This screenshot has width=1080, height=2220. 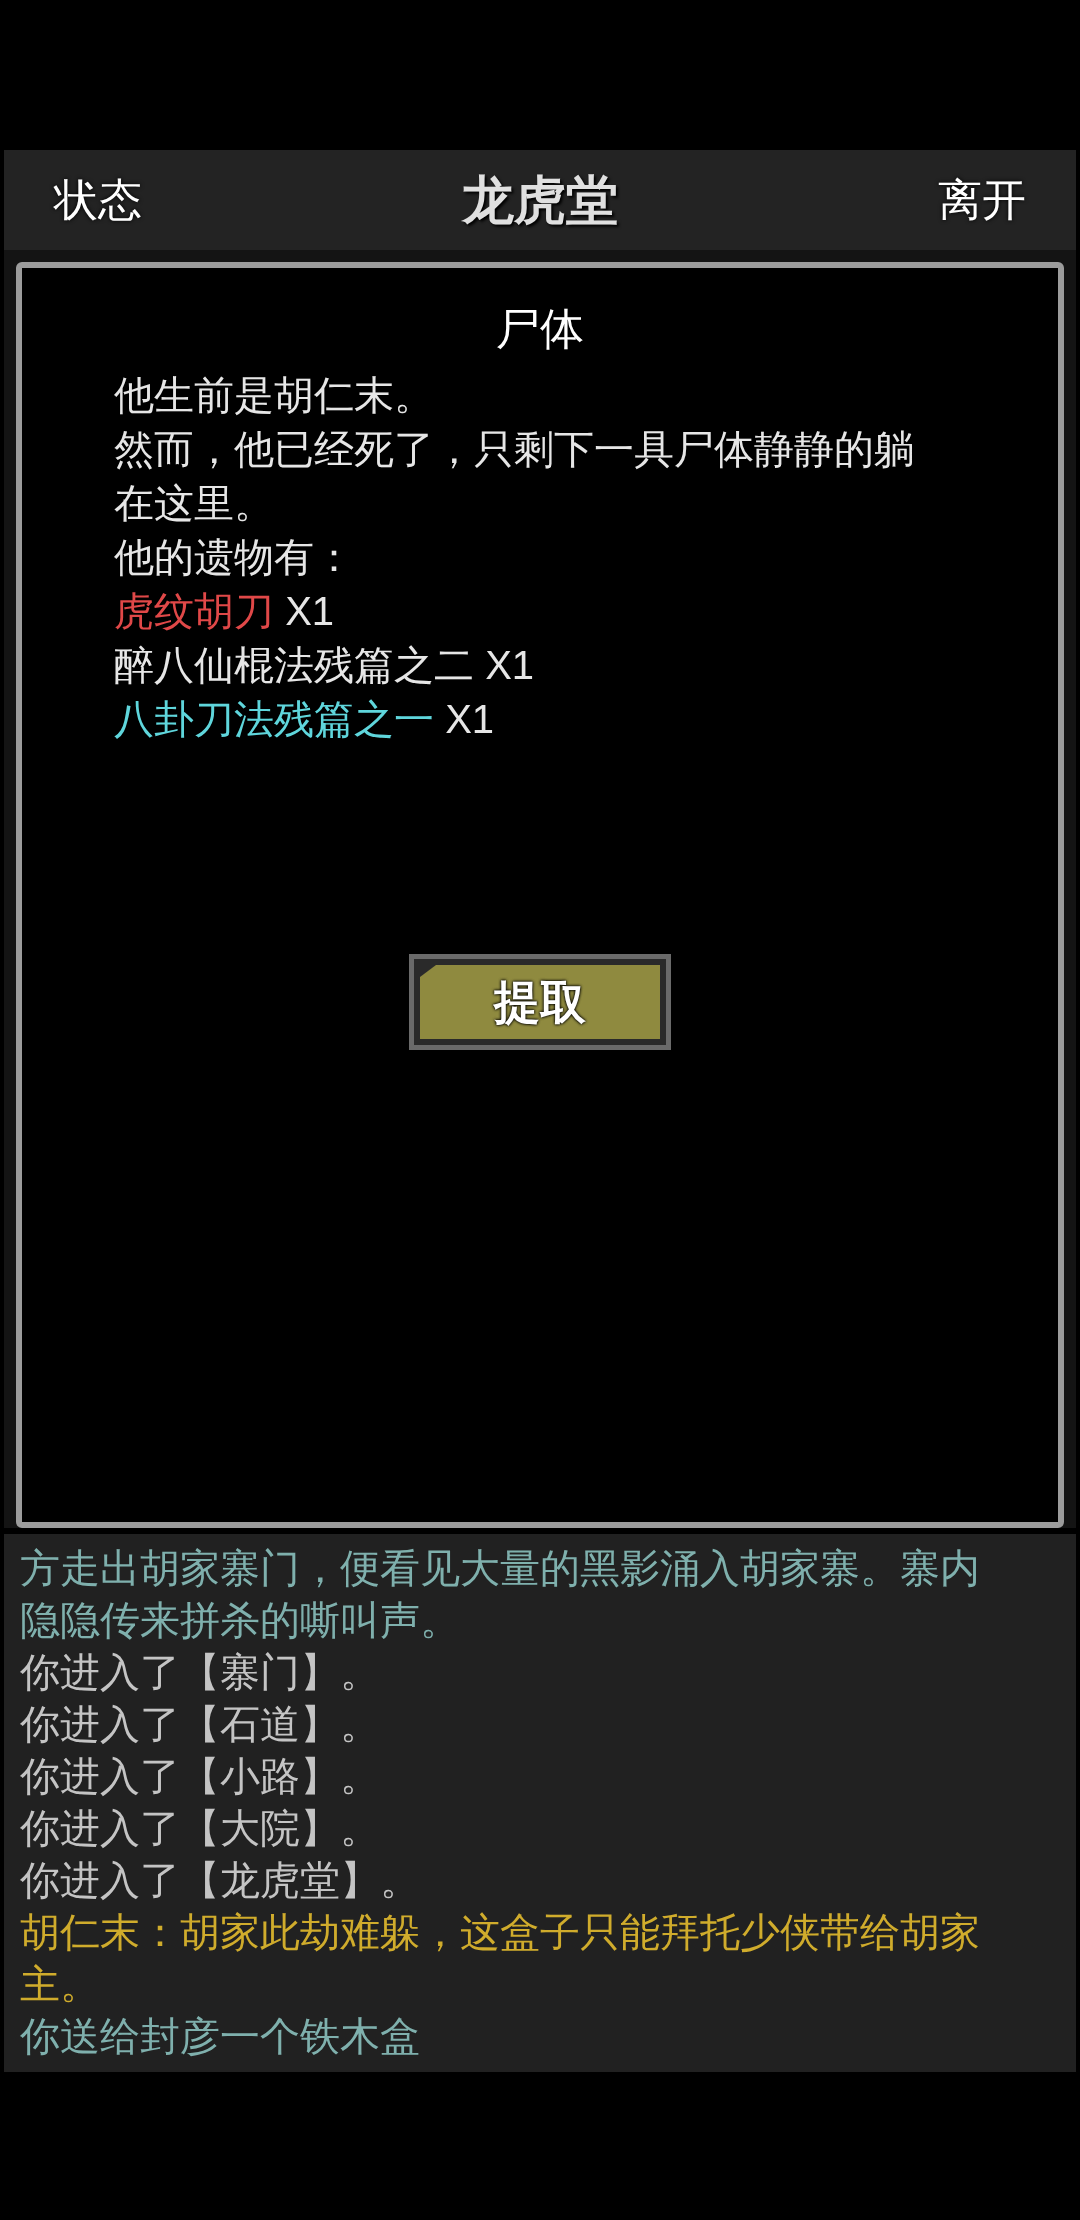 I want to click on dialog-text: 然而，他已经死了，只剩下一具尸体静静的躺在这里。, so click(x=514, y=476).